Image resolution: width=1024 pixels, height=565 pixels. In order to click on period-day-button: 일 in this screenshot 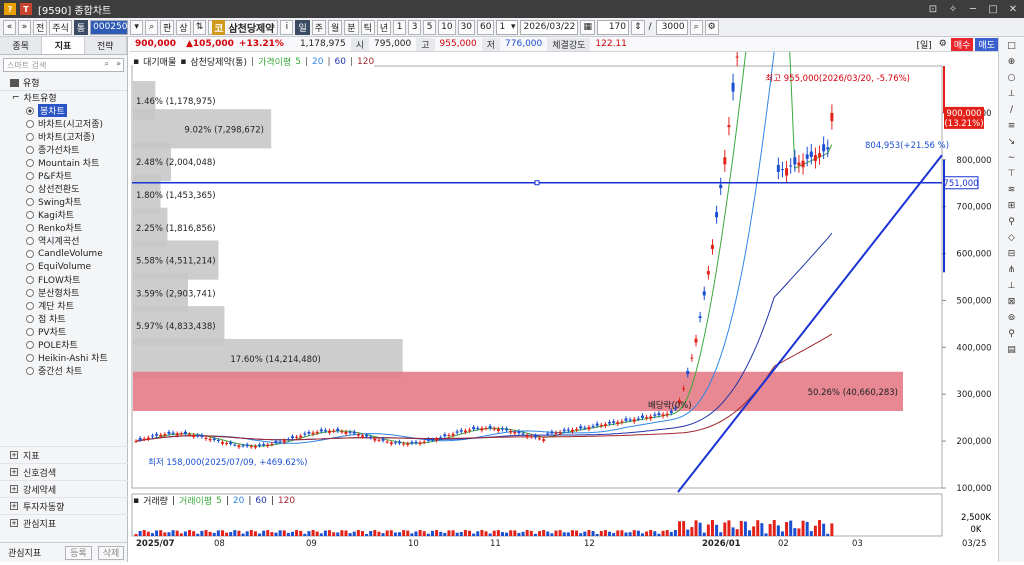, I will do `click(302, 27)`.